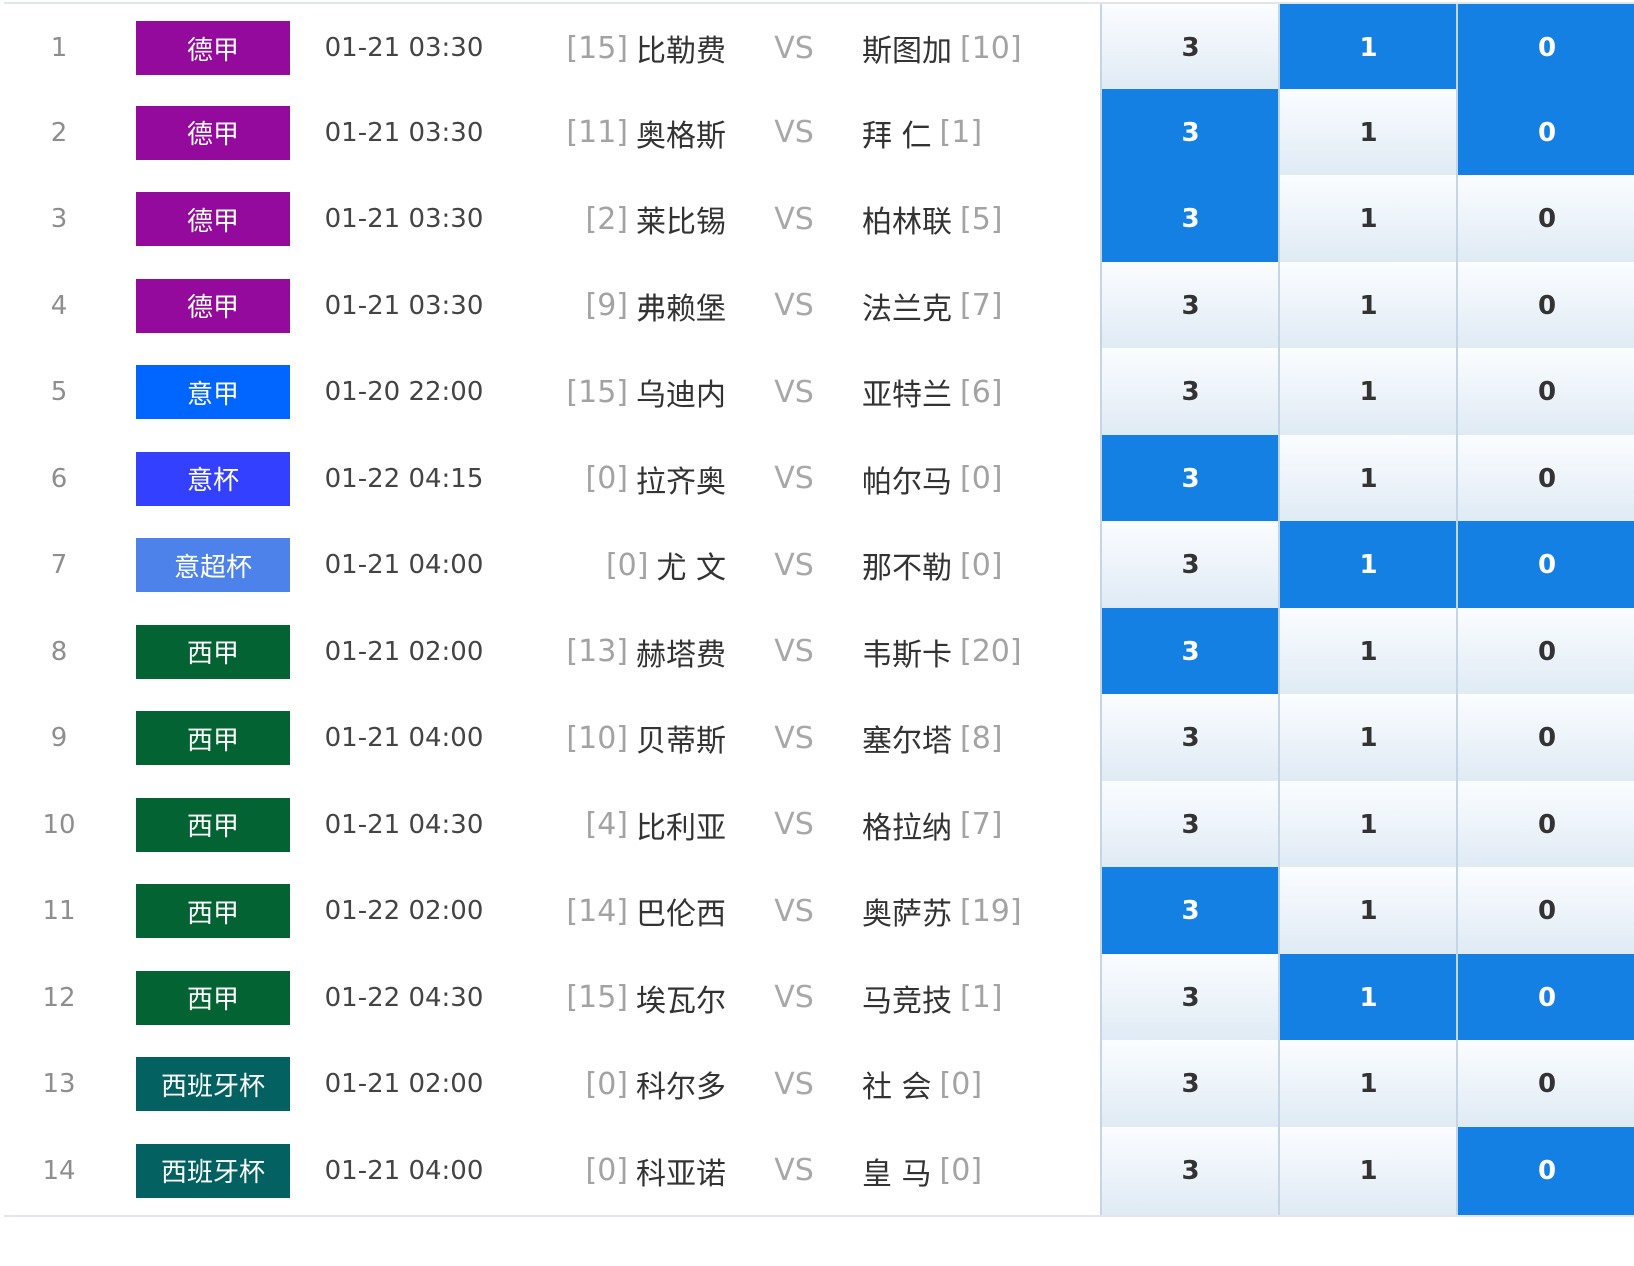 The width and height of the screenshot is (1634, 1266). Describe the element at coordinates (615, 479) in the screenshot. I see `home-team: [0] 拉齐奥` at that location.